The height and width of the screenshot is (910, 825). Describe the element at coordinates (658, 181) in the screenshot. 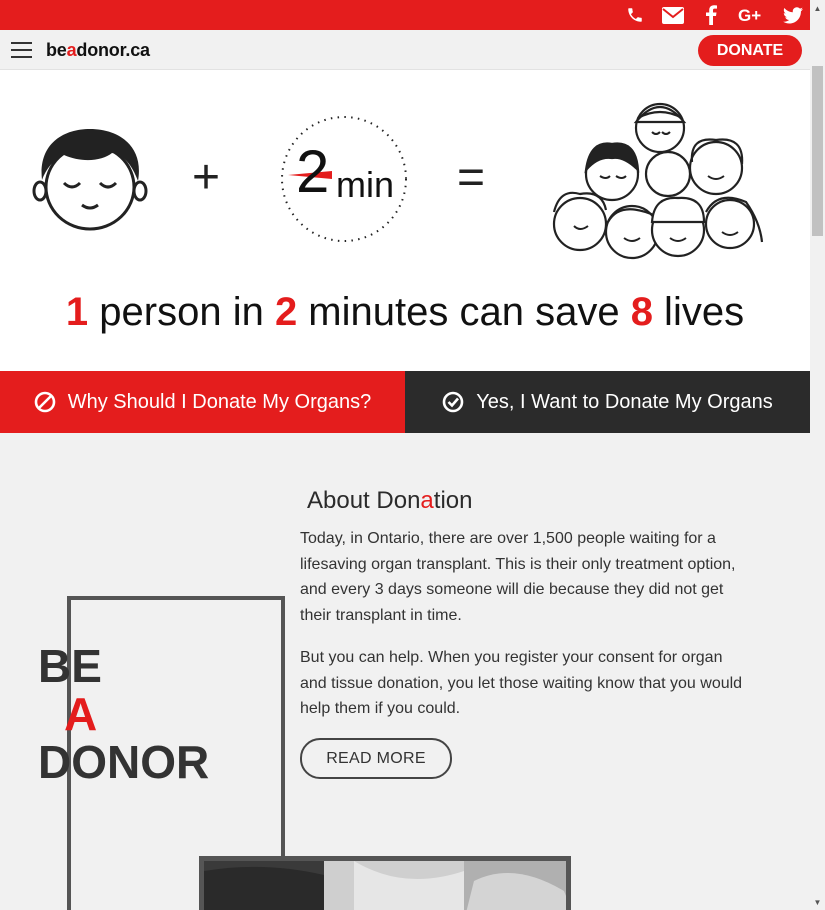

I see `people-group-icon` at that location.